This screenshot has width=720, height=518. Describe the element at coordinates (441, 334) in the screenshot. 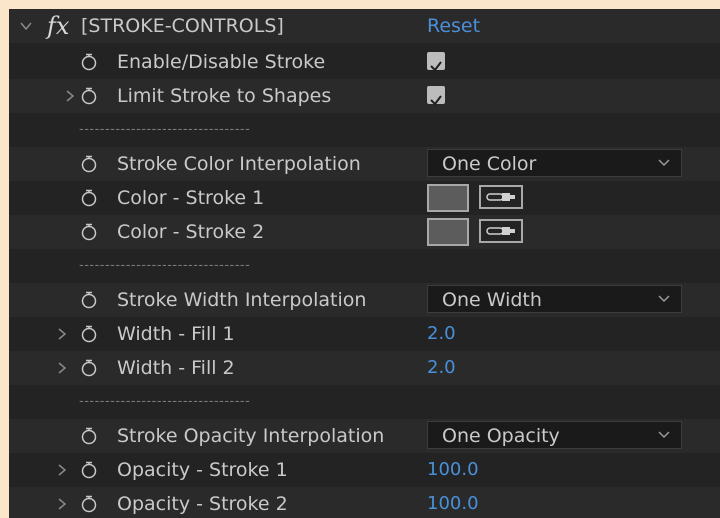

I see `width-fill-1-value: 2.0` at that location.